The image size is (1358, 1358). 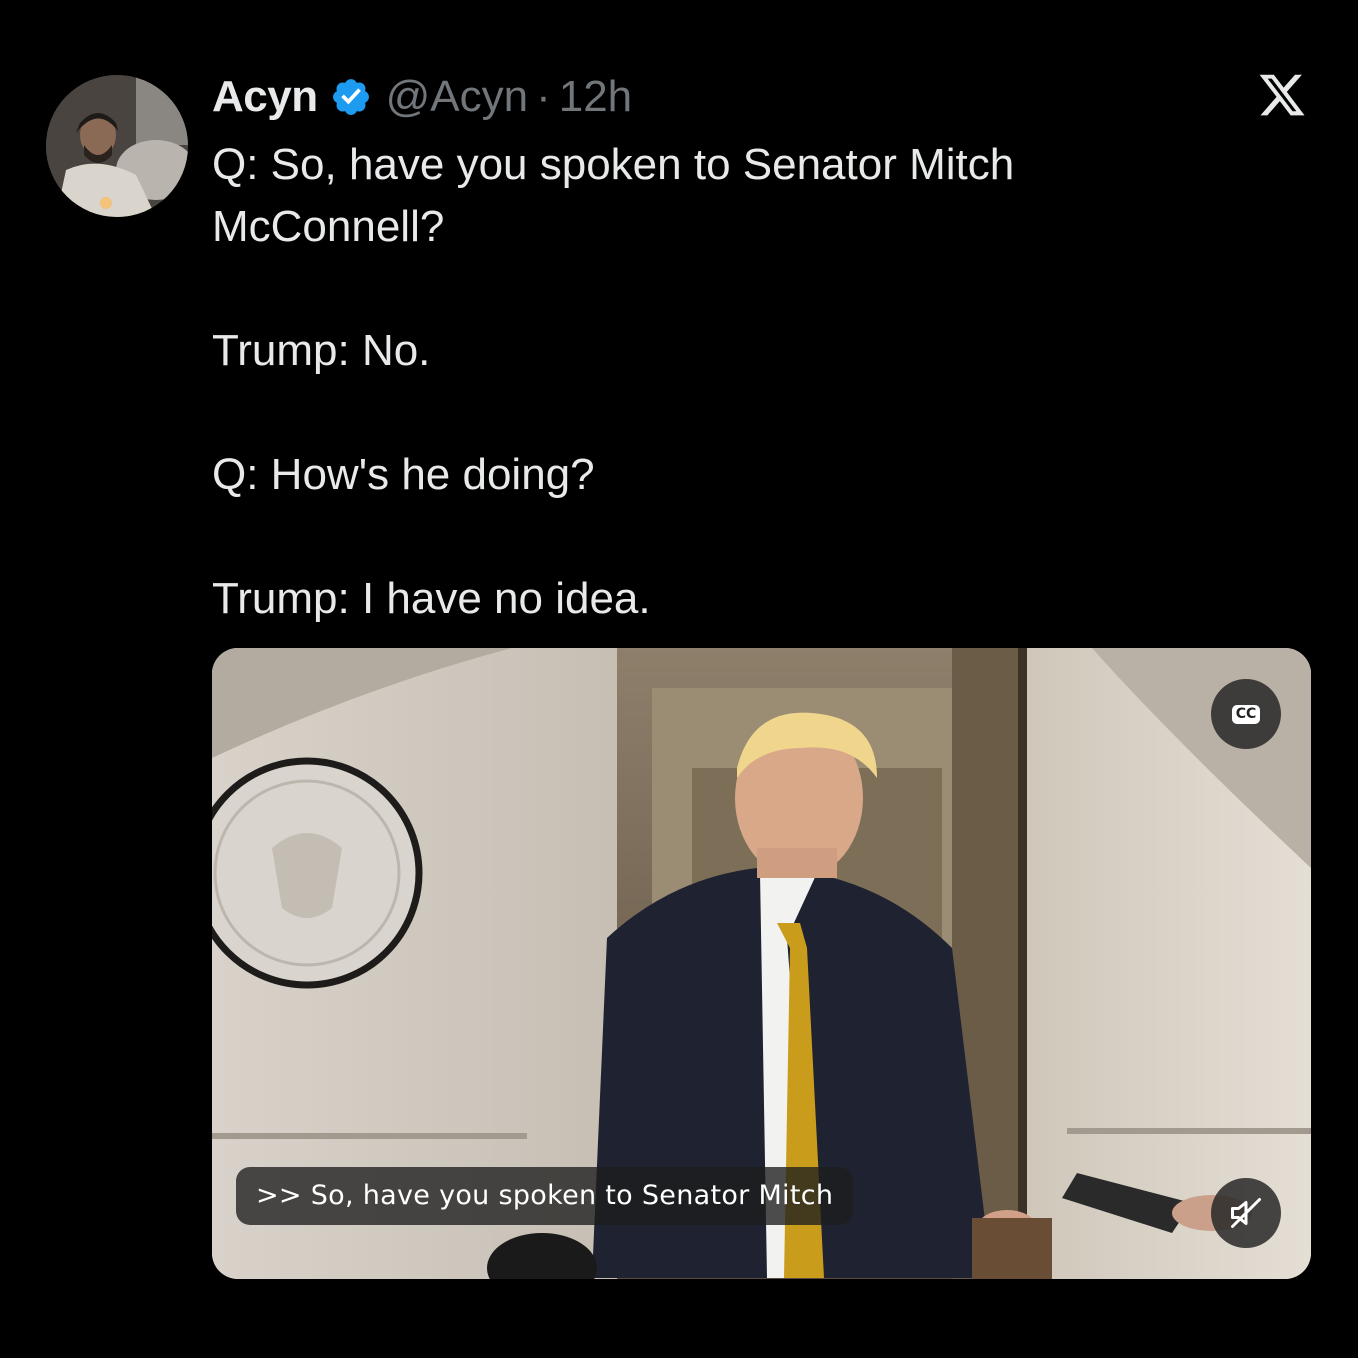 What do you see at coordinates (457, 97) in the screenshot?
I see `author-handle: @Acyn` at bounding box center [457, 97].